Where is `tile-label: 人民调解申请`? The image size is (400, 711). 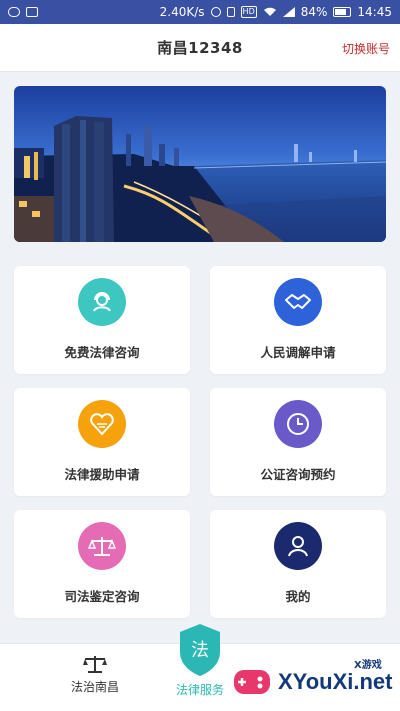 tile-label: 人民调解申请 is located at coordinates (298, 352).